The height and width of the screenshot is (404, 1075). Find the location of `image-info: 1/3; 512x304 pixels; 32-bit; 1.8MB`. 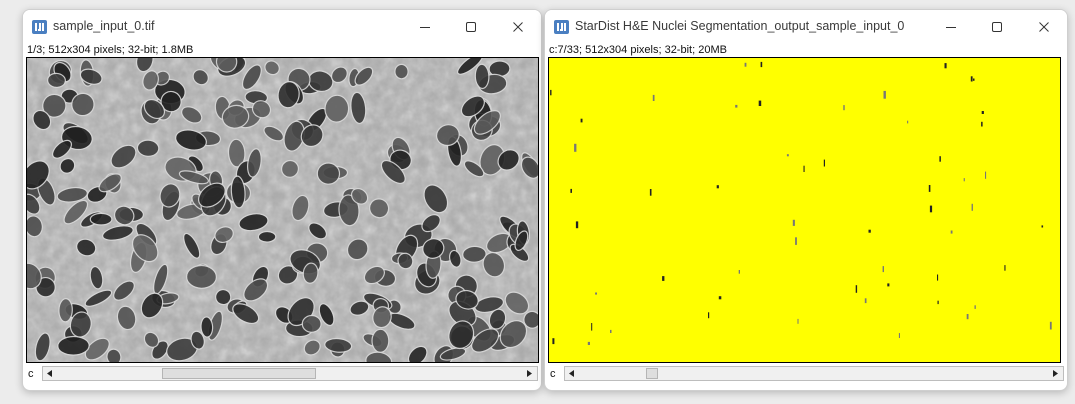

image-info: 1/3; 512x304 pixels; 32-bit; 1.8MB is located at coordinates (110, 50).